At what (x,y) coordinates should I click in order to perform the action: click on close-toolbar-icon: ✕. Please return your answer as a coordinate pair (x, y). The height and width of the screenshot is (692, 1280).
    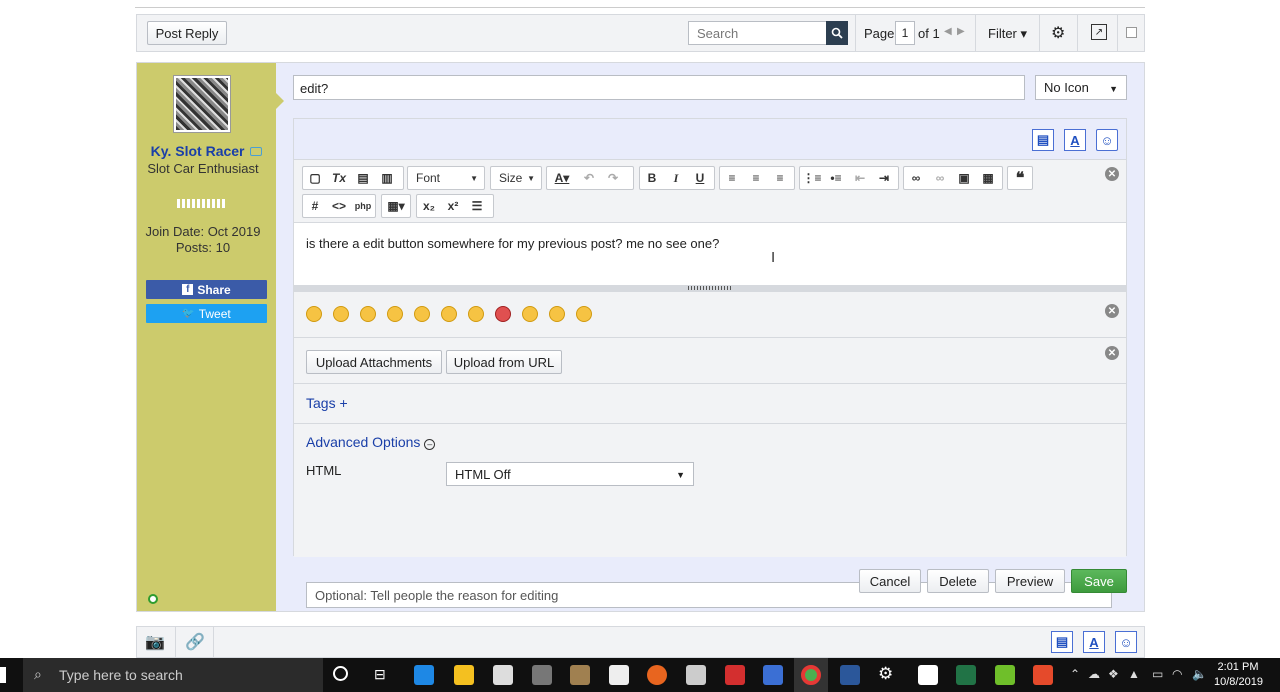
    Looking at the image, I should click on (1112, 174).